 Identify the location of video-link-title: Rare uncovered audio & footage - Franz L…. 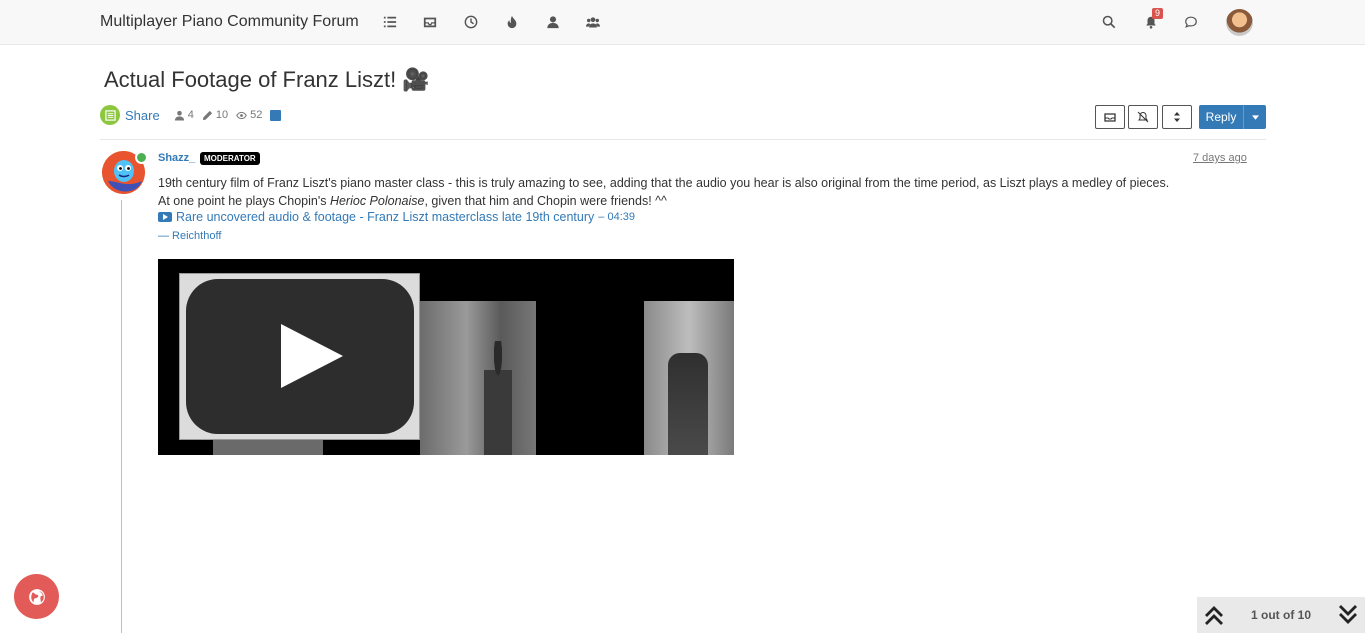
(385, 217).